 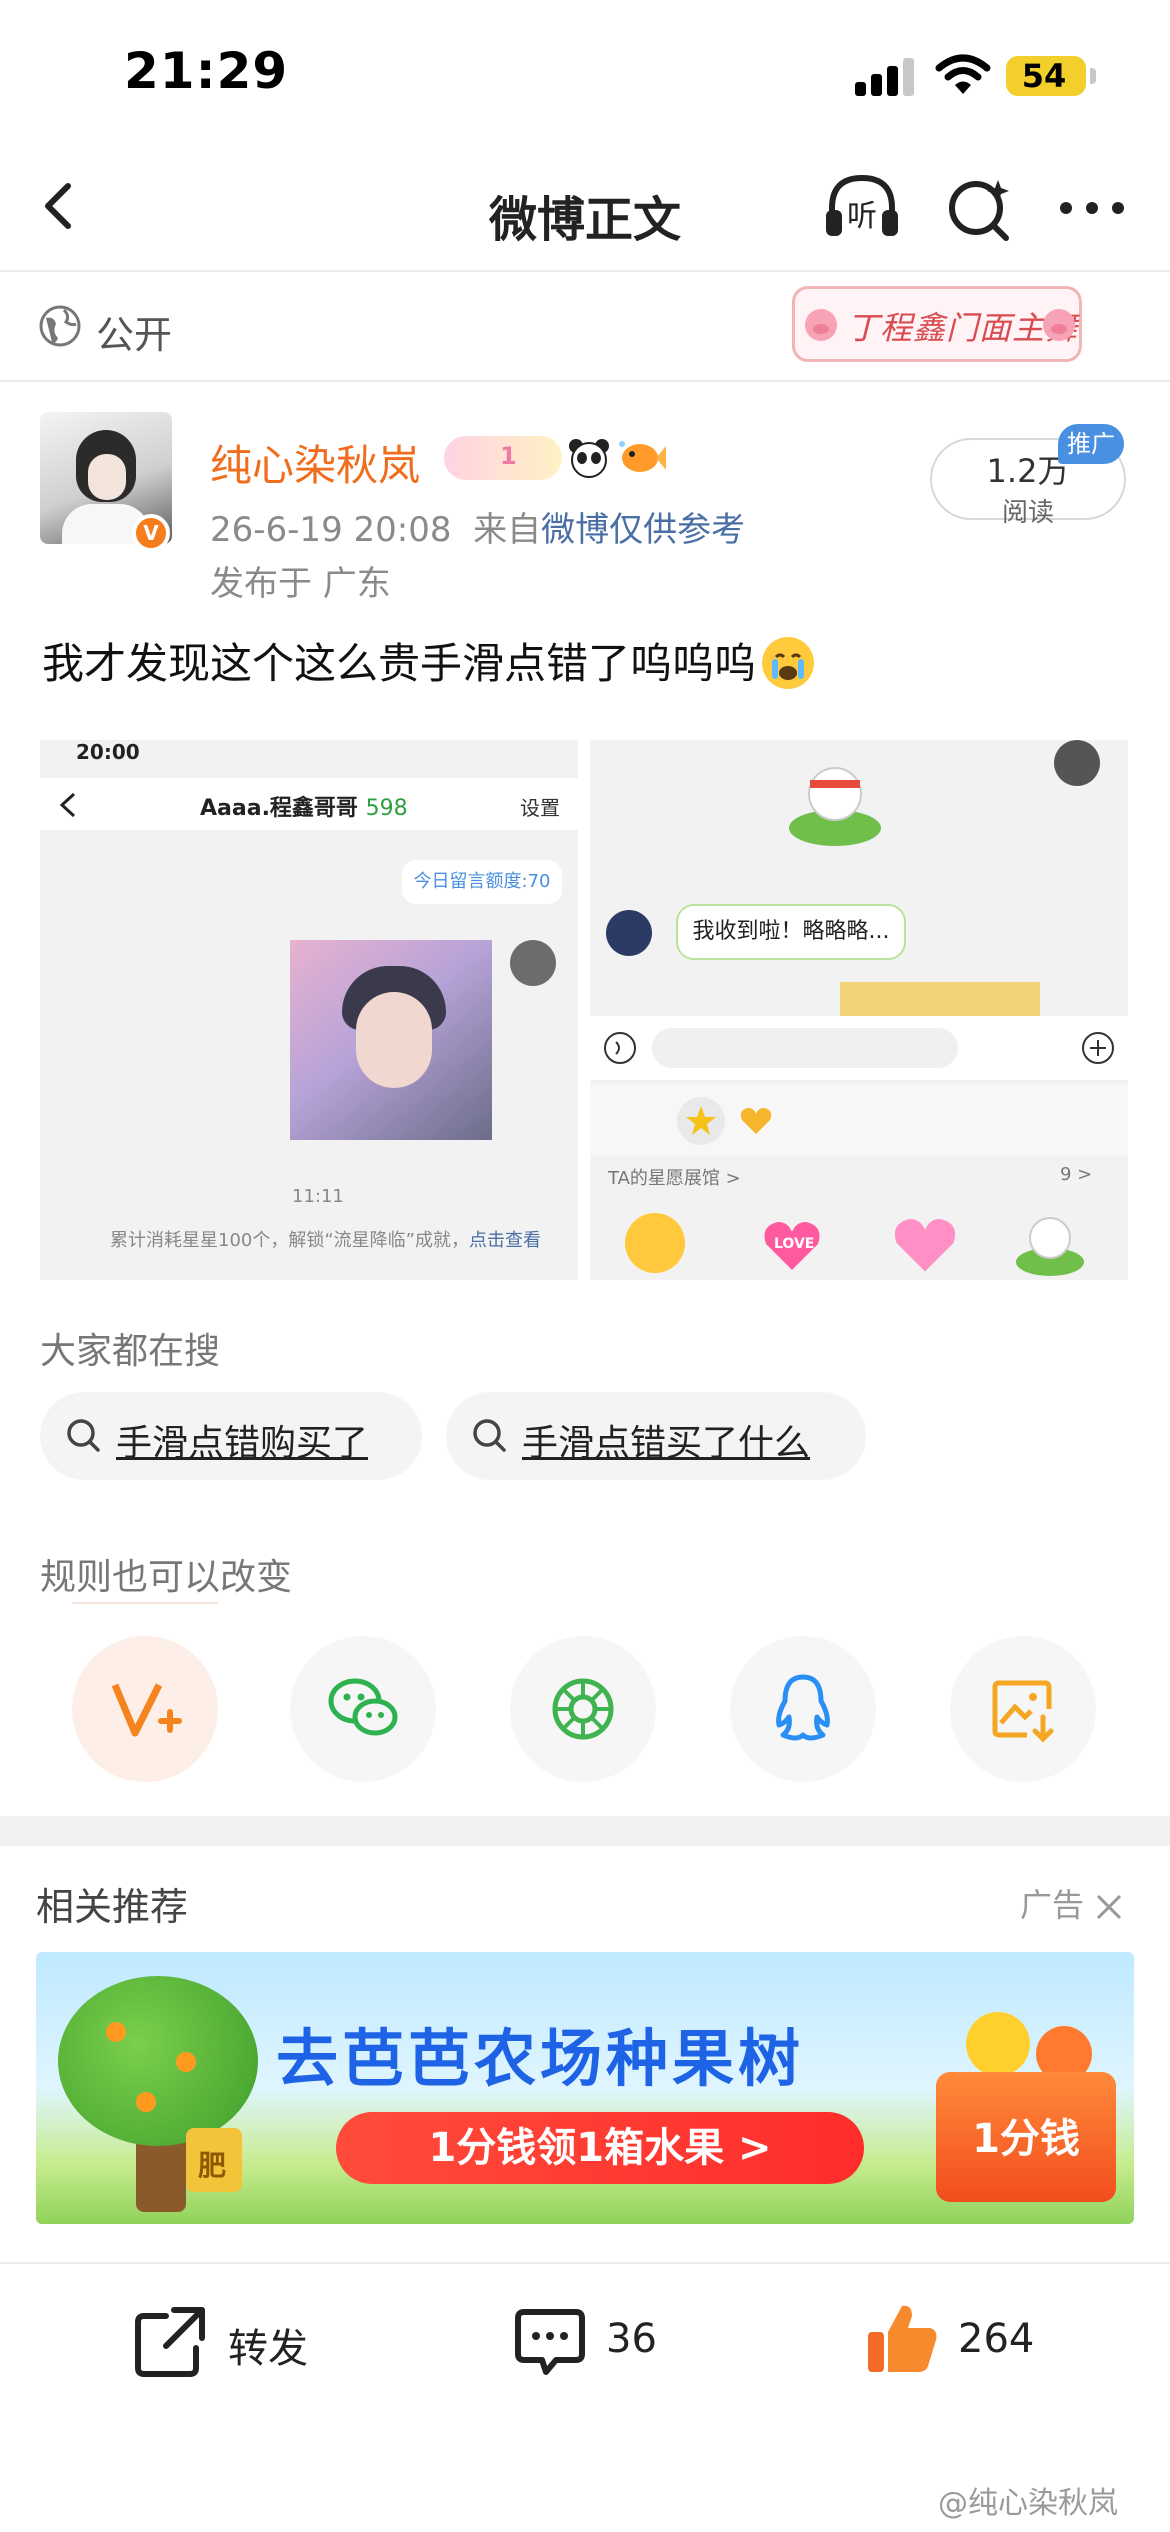 I want to click on pink-heart-sticker, so click(x=925, y=1245).